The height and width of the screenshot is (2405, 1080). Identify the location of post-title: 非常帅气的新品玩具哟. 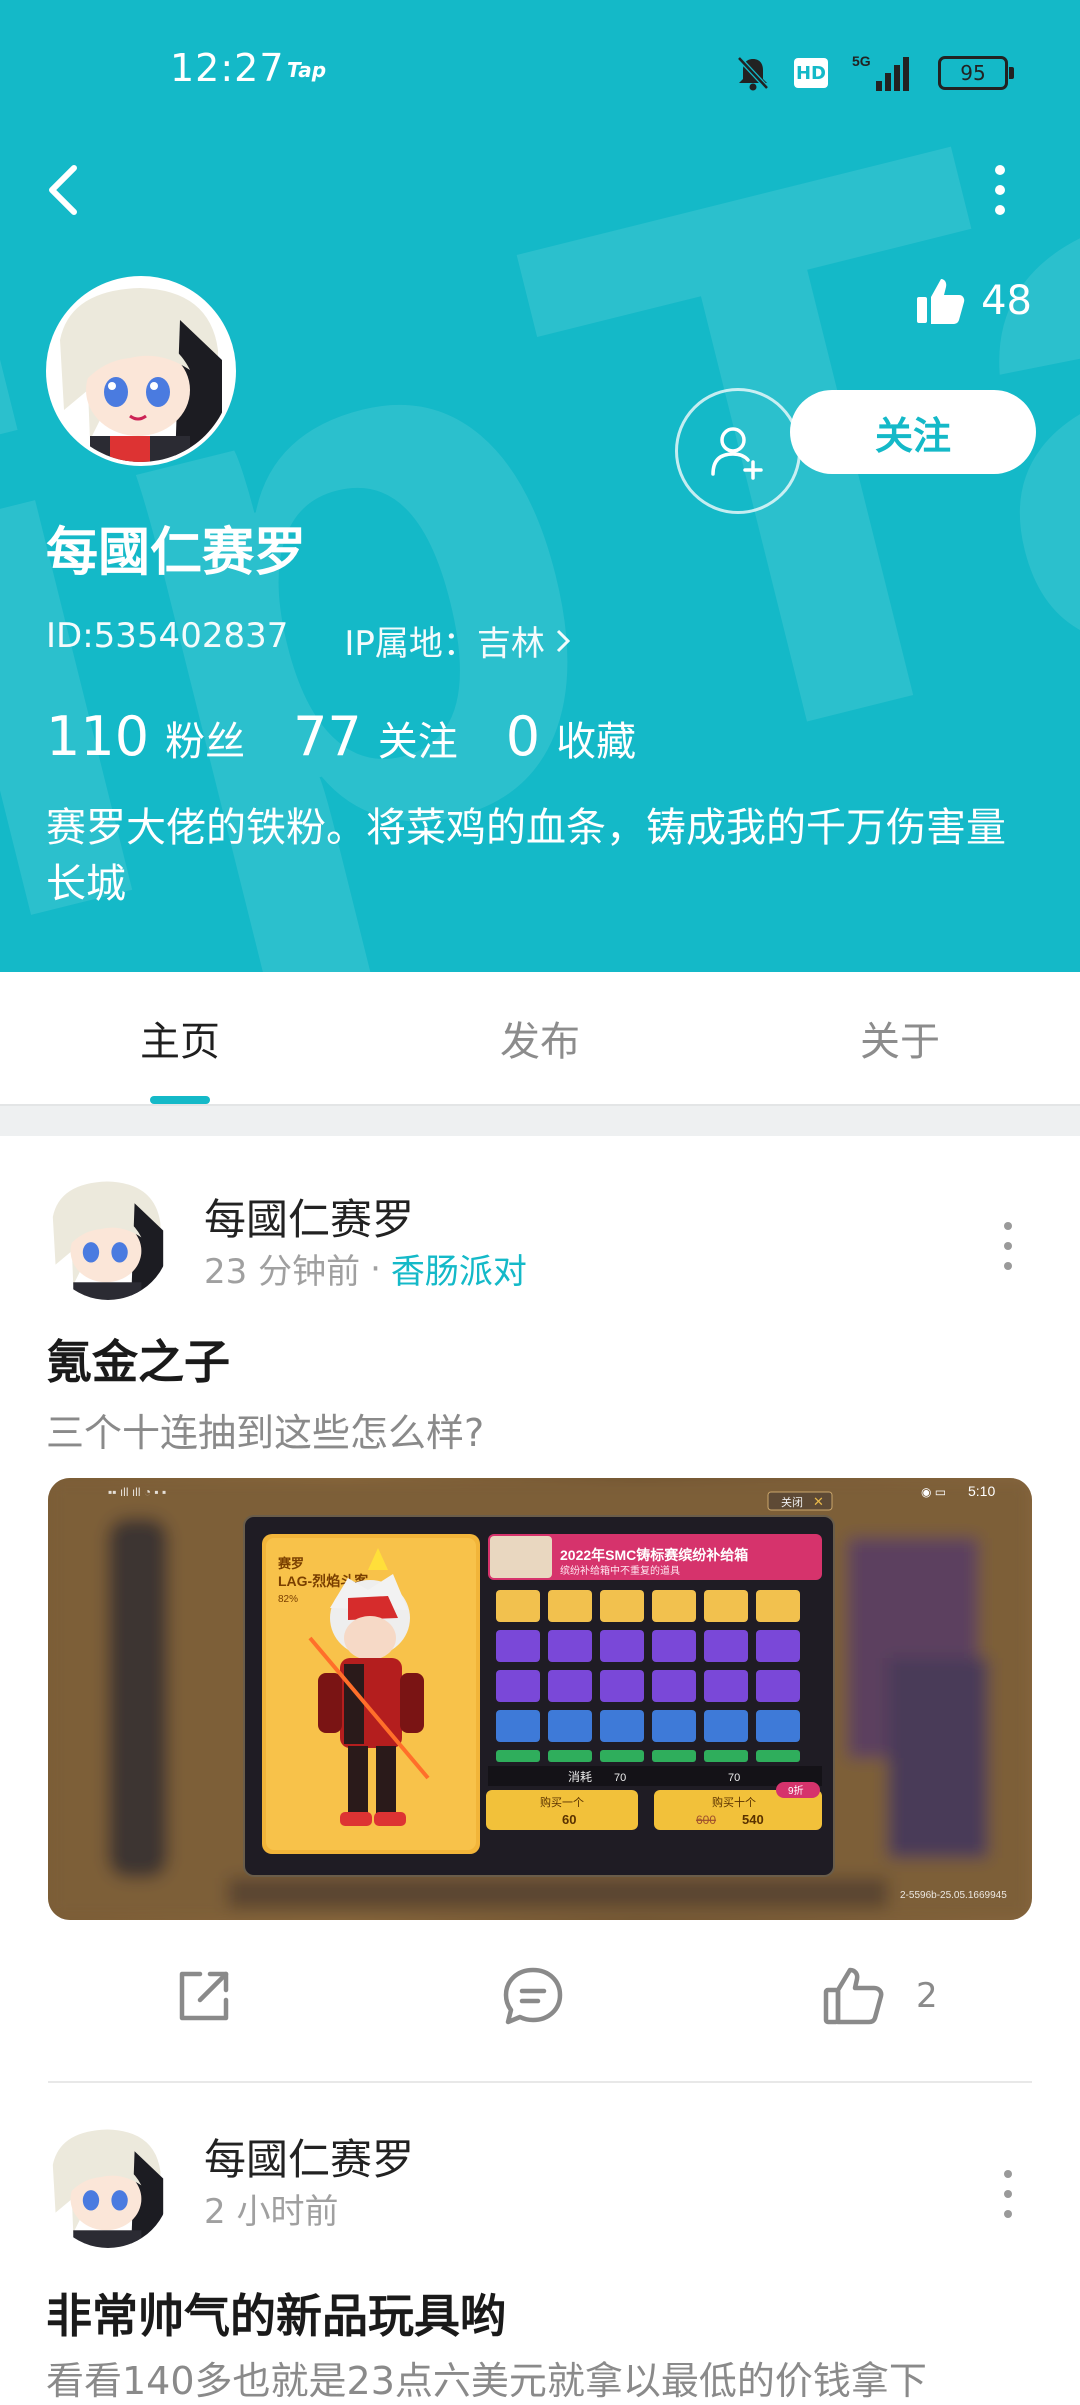
(276, 2313).